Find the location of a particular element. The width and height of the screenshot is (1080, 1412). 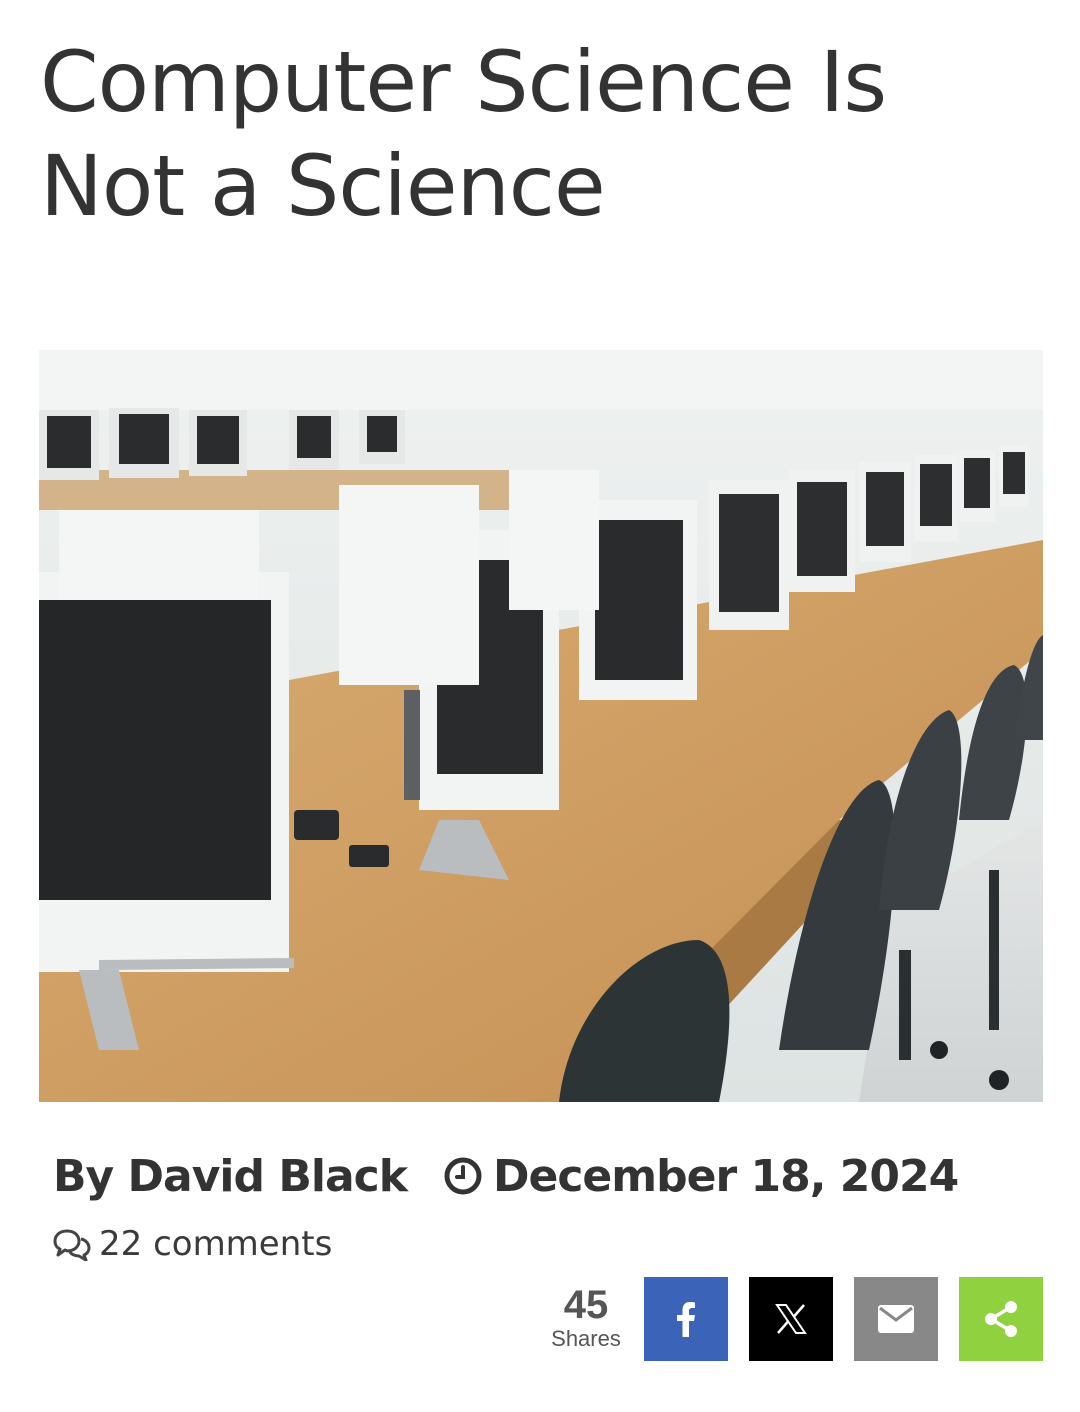

article-meta: By David Black December 18, 2024 is located at coordinates (506, 1176).